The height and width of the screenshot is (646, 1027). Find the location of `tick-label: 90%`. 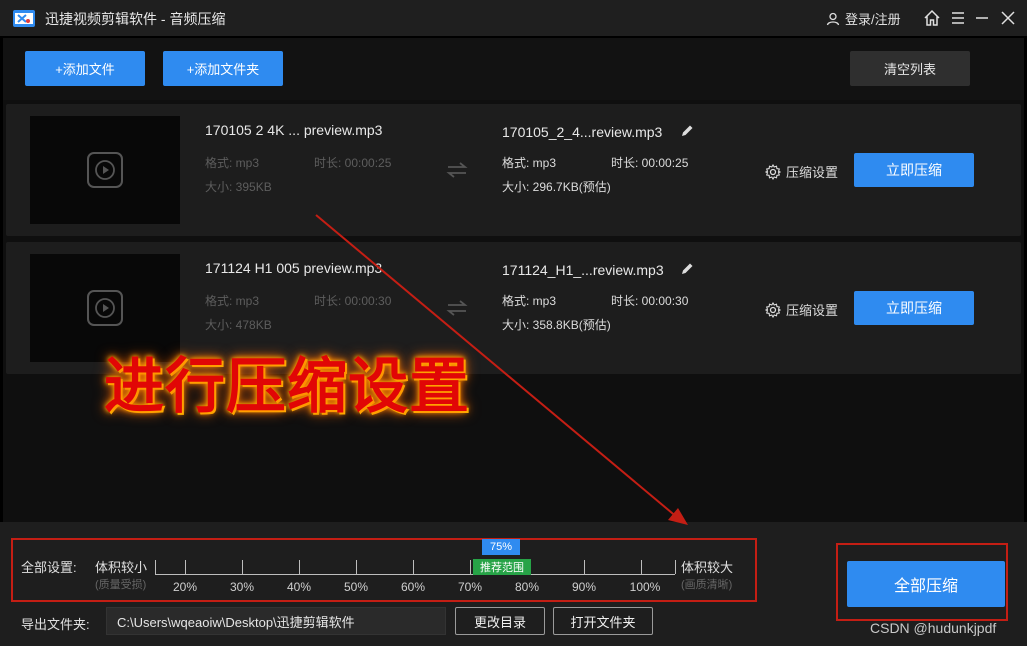

tick-label: 90% is located at coordinates (584, 587).